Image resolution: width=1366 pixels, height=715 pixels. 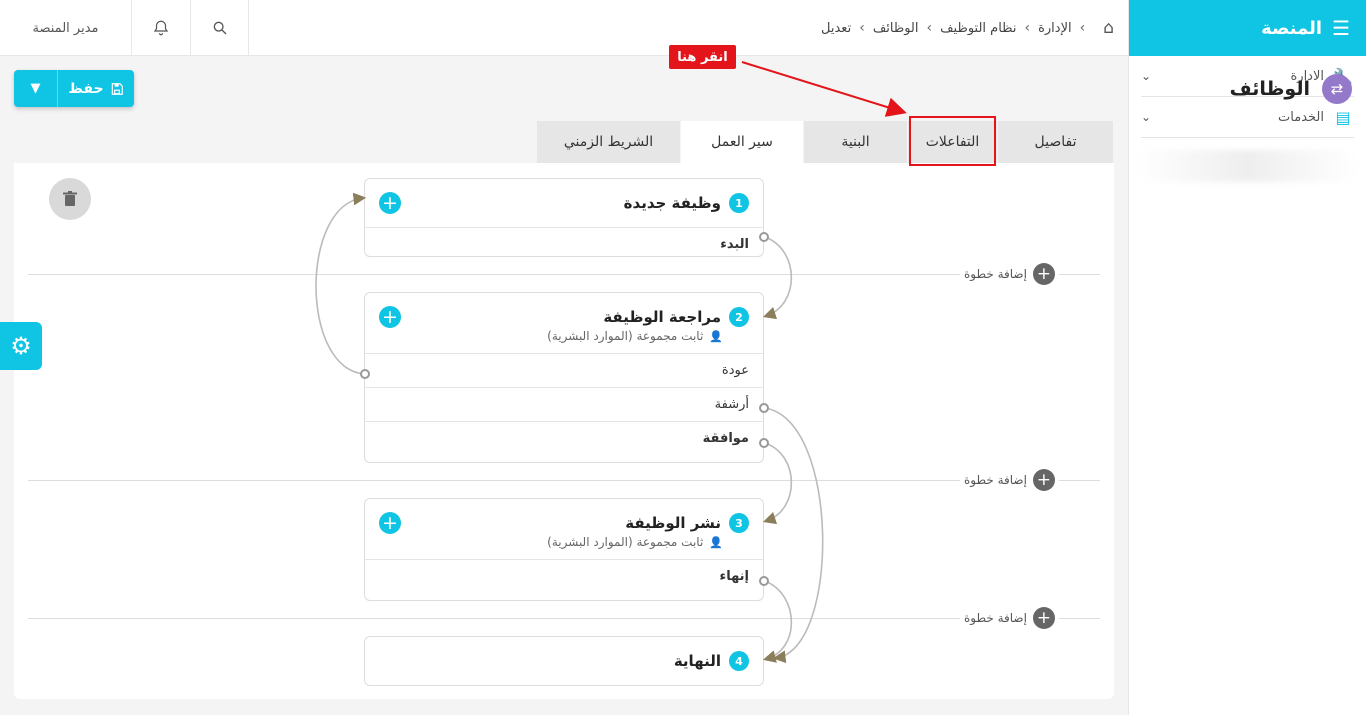 I want to click on search-button, so click(x=220, y=28).